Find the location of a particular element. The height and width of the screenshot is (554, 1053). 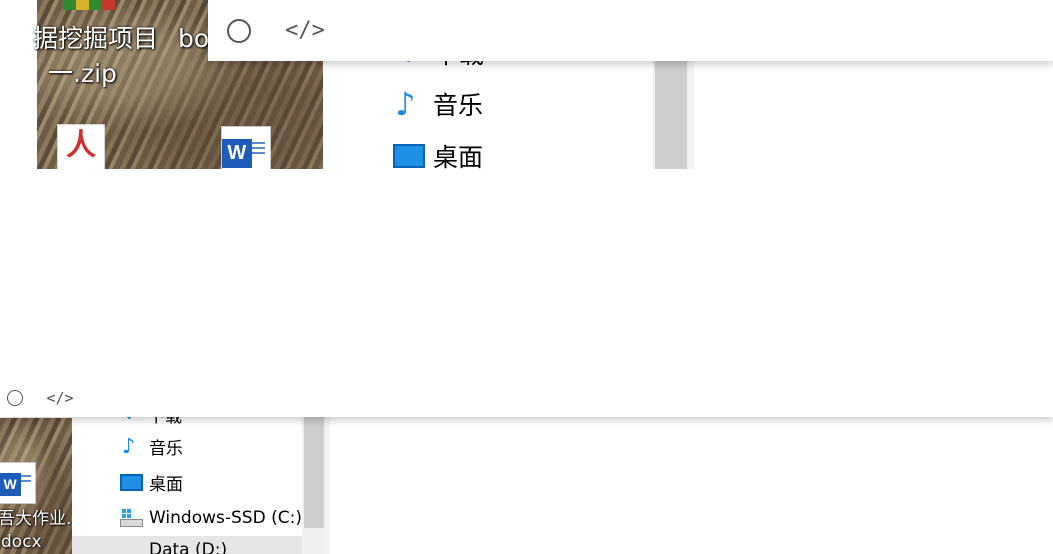

nav-item-label: Data (D:) is located at coordinates (188, 547).